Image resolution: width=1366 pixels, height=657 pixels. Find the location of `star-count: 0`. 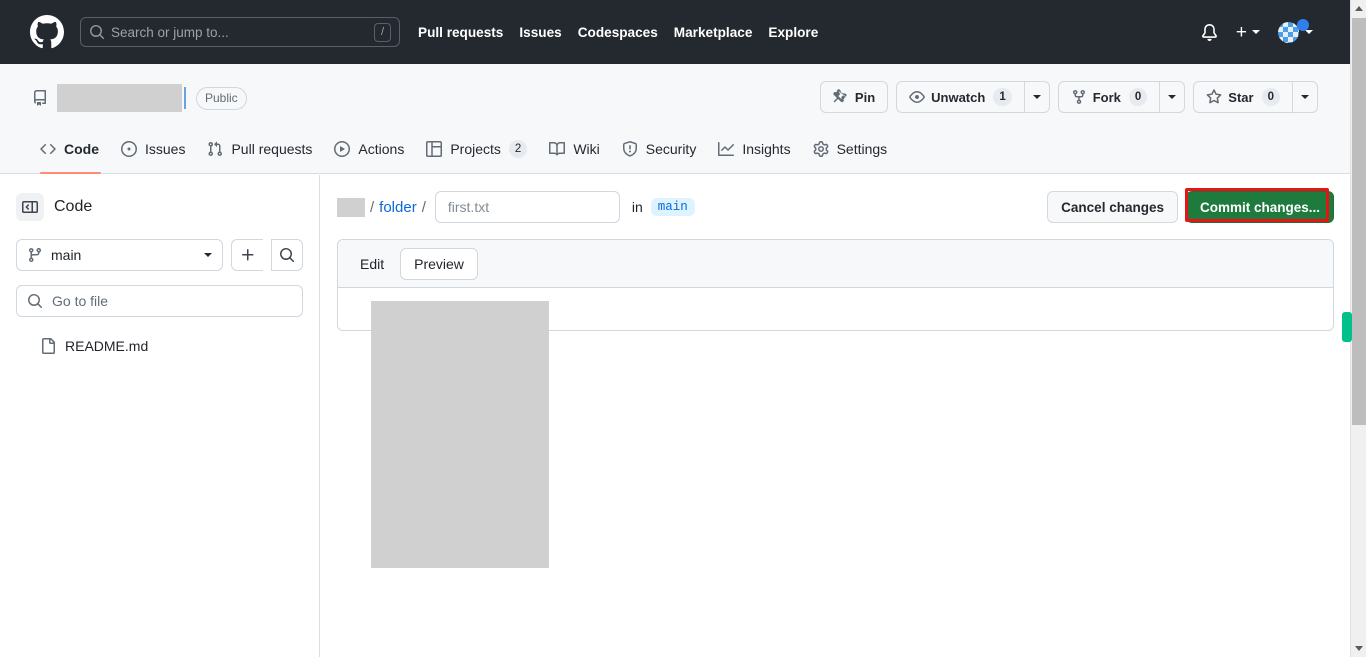

star-count: 0 is located at coordinates (1270, 97).